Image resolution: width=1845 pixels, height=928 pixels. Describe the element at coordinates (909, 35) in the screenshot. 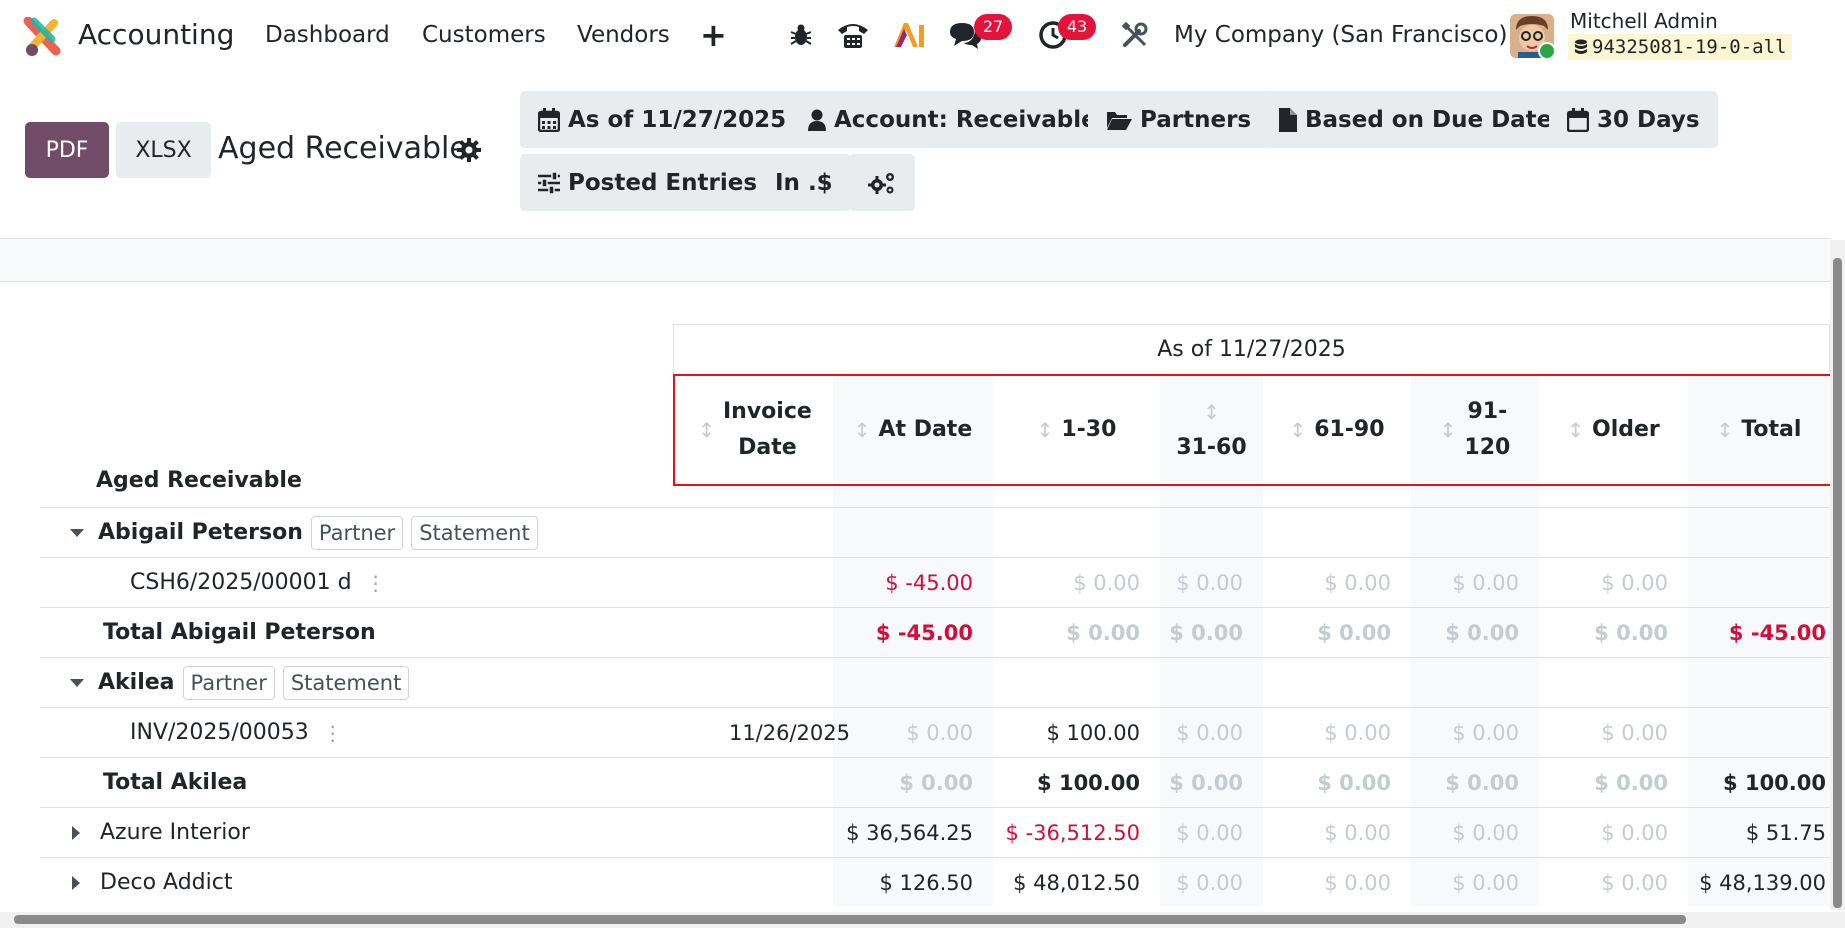

I see `ai-icon` at that location.